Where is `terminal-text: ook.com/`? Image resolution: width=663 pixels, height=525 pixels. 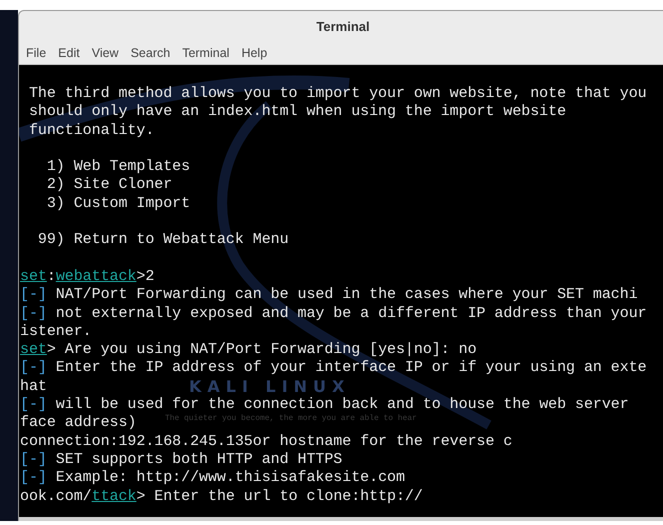 terminal-text: ook.com/ is located at coordinates (56, 496).